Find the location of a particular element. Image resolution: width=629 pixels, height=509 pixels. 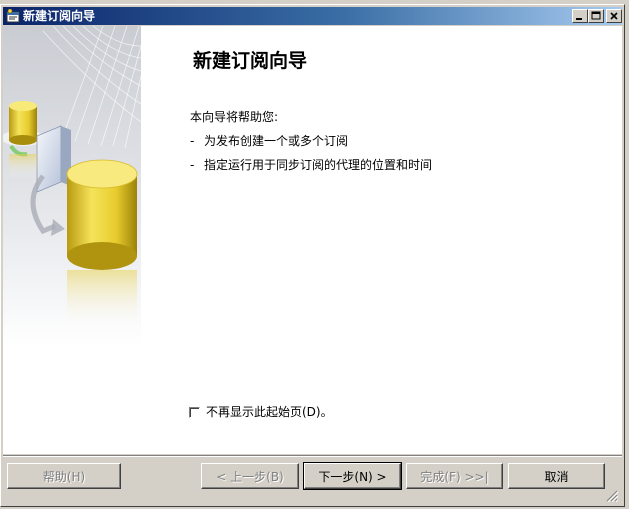

title-bar: 新建订阅向导 is located at coordinates (312, 16).